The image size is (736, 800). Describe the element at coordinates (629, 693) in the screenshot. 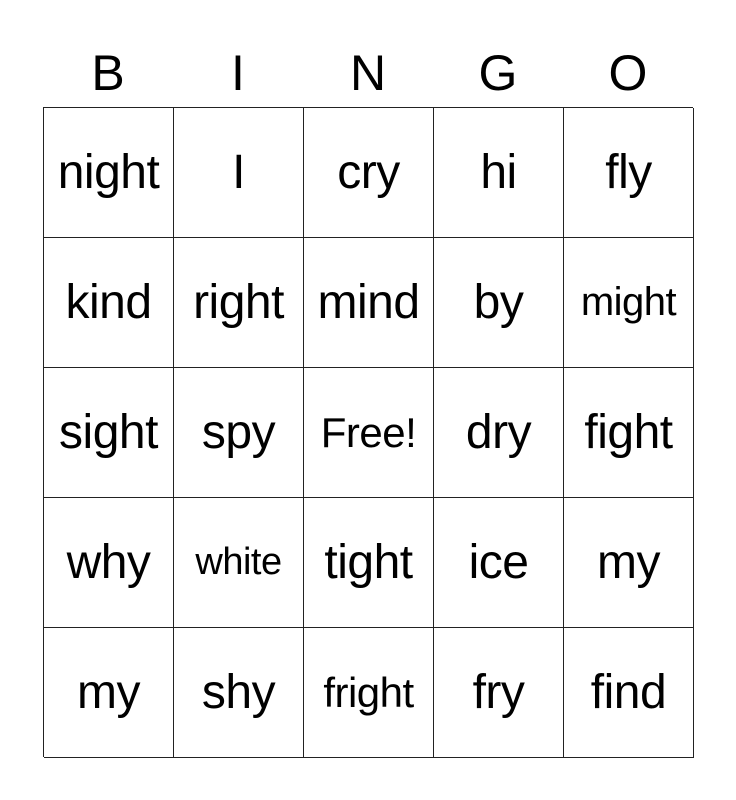

I see `bingo-cell: find` at that location.